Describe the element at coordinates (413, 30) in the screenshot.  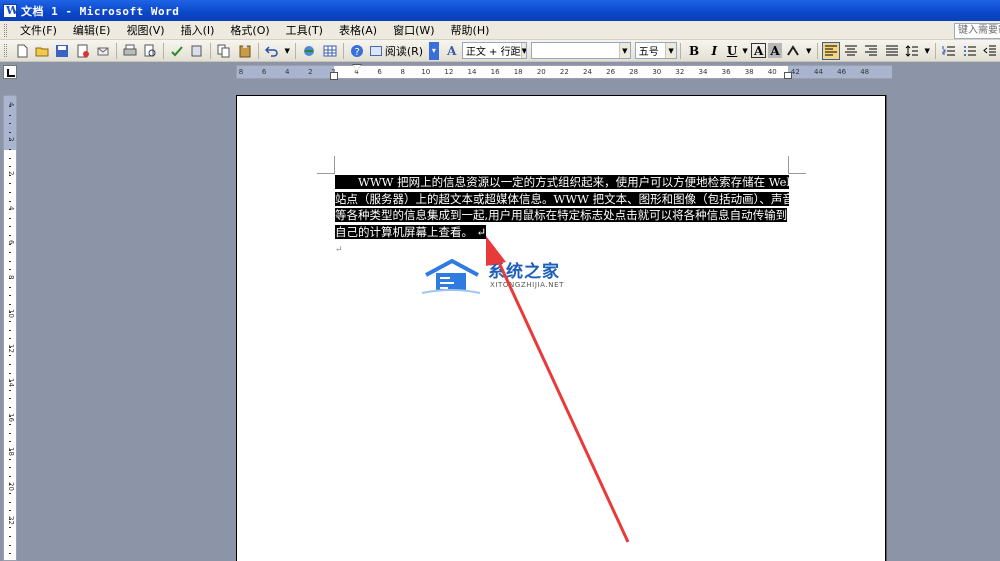
I see `menu-window: 窗口(W)` at that location.